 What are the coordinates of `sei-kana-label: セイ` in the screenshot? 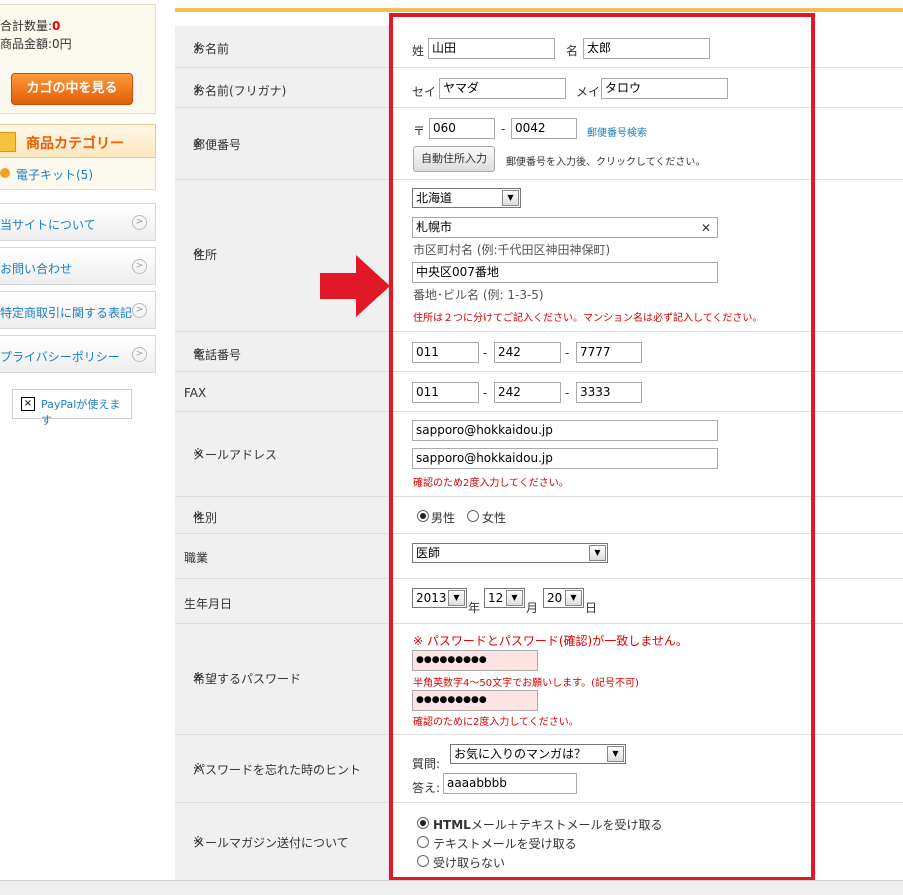 It's located at (424, 92).